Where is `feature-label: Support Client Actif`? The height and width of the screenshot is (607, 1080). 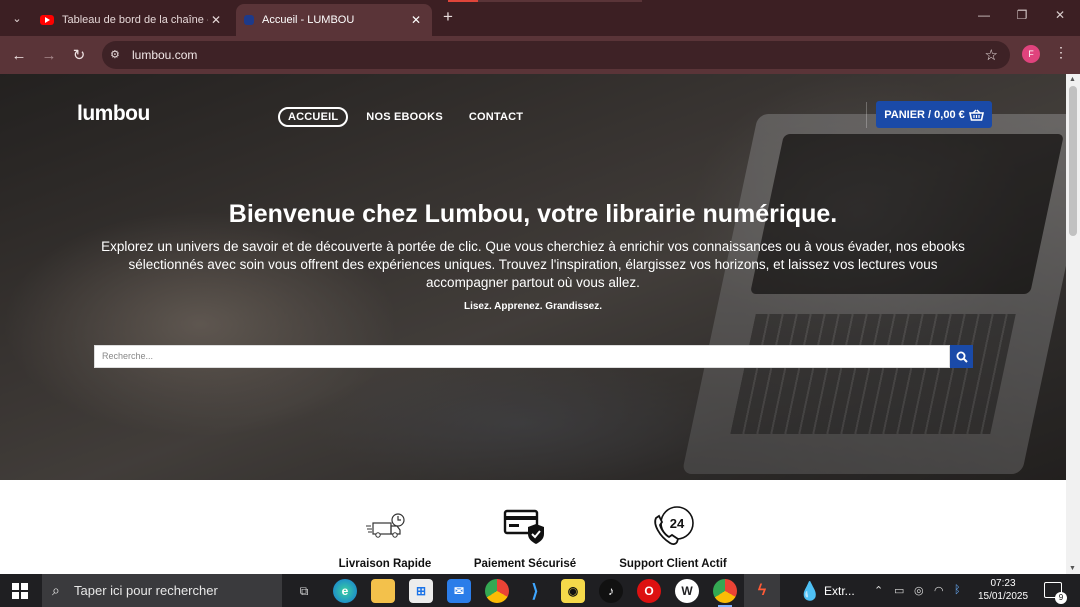 feature-label: Support Client Actif is located at coordinates (673, 564).